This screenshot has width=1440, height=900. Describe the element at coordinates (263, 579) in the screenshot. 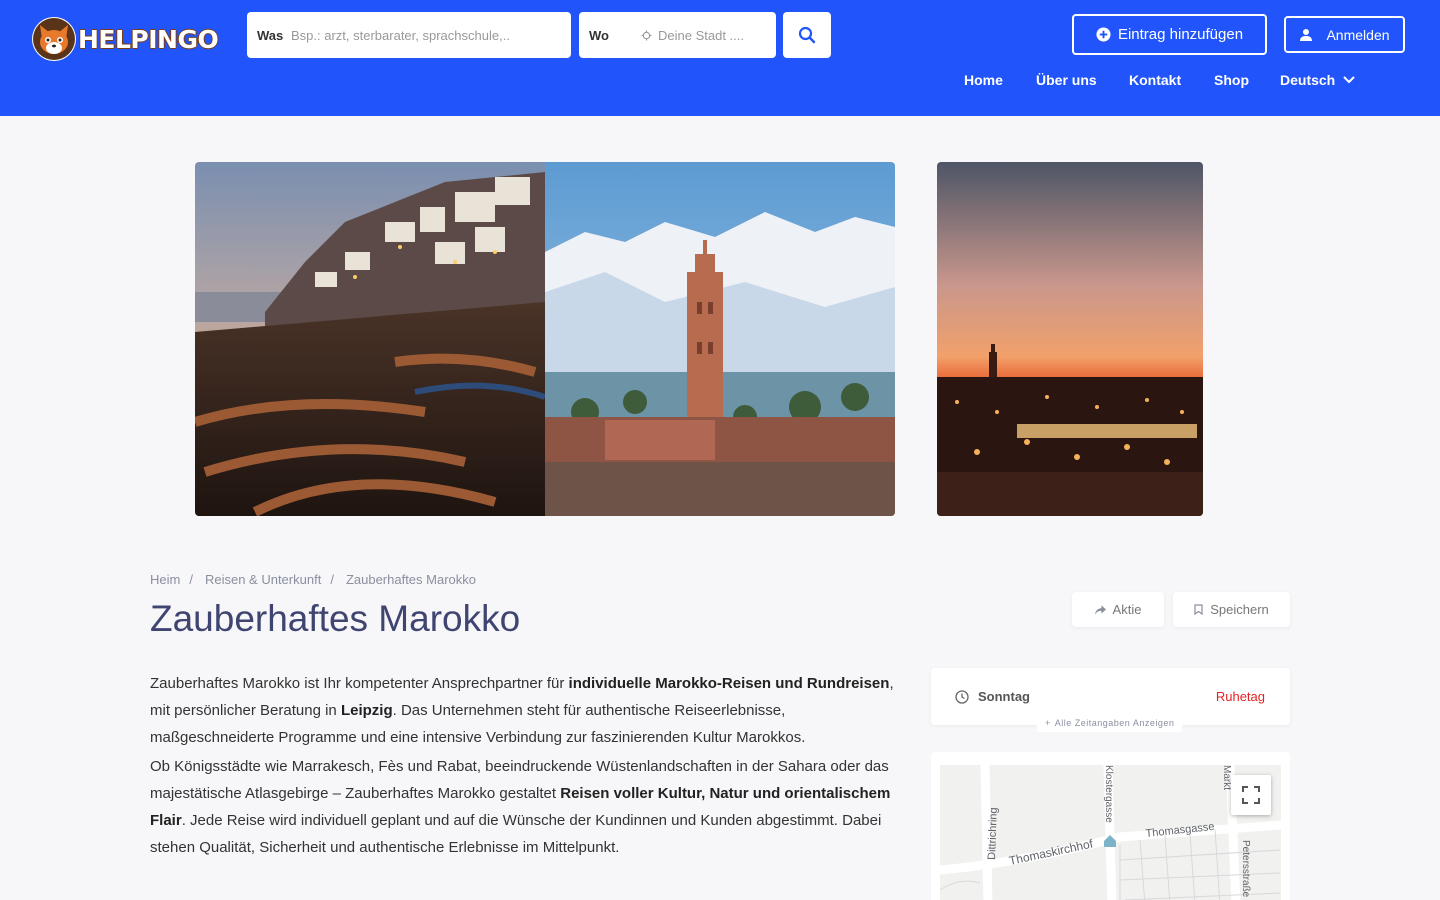

I see `breadcrumb-category: Reisen & Unterkunft` at that location.